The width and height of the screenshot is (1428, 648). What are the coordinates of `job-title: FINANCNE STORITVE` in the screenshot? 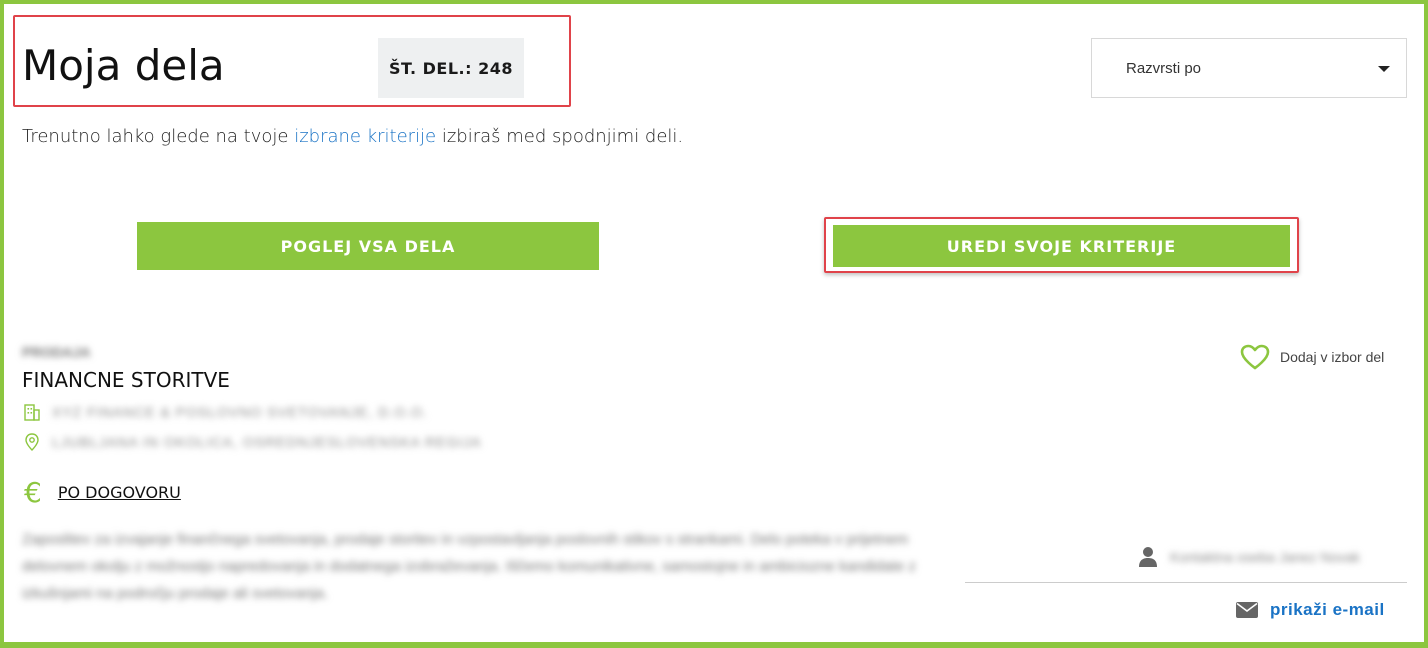 It's located at (126, 380).